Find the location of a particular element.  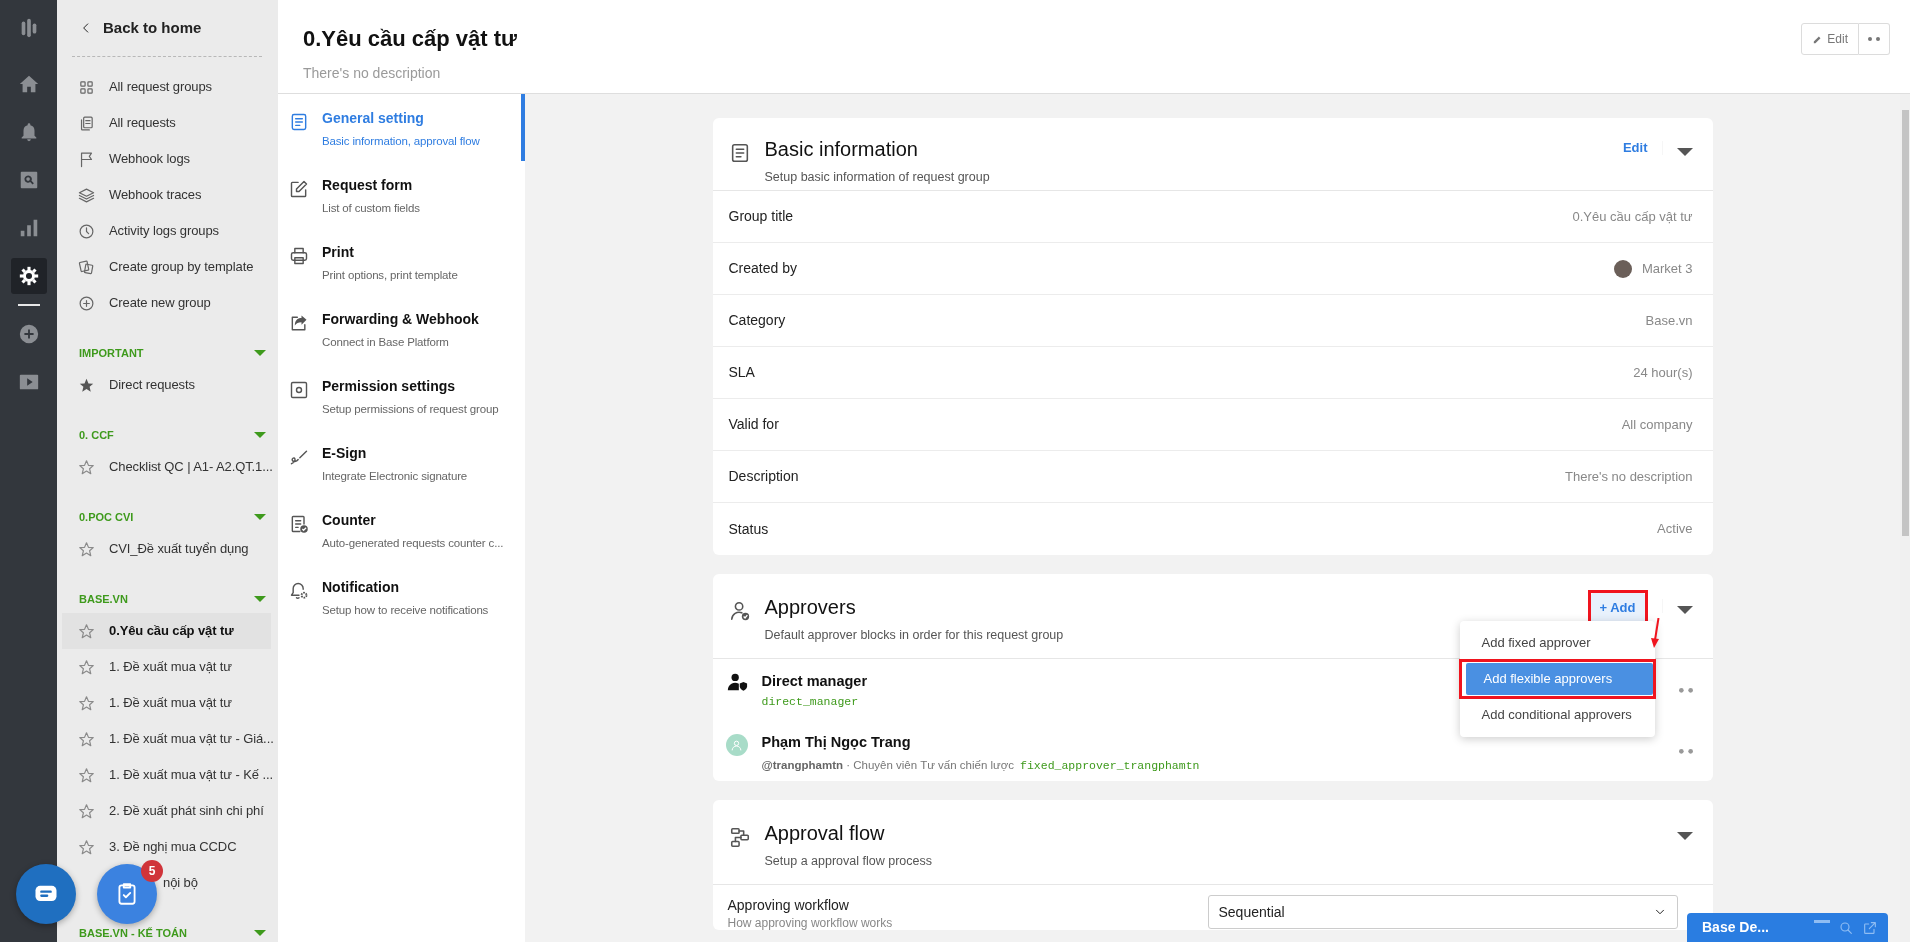

card-subtitle: Setup basic information of request group is located at coordinates (877, 177).